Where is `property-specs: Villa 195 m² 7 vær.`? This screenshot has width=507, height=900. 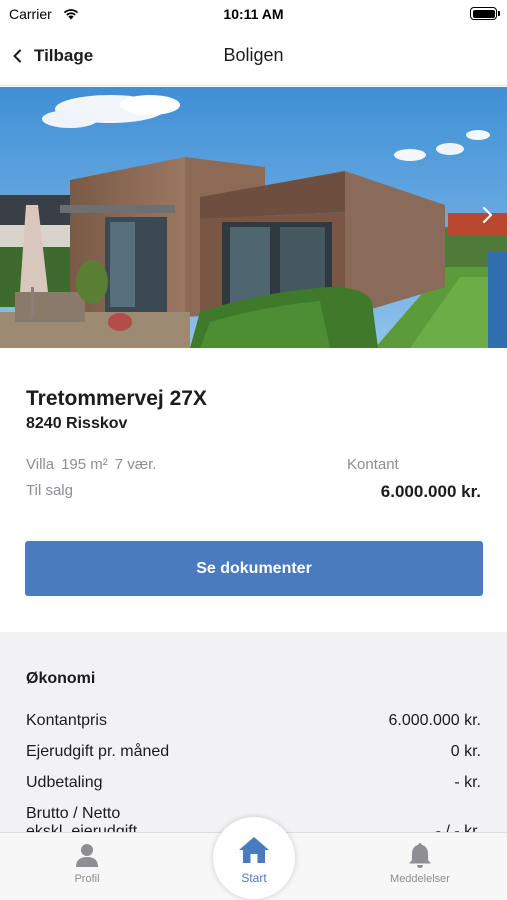
property-specs: Villa 195 m² 7 vær. is located at coordinates (94, 464).